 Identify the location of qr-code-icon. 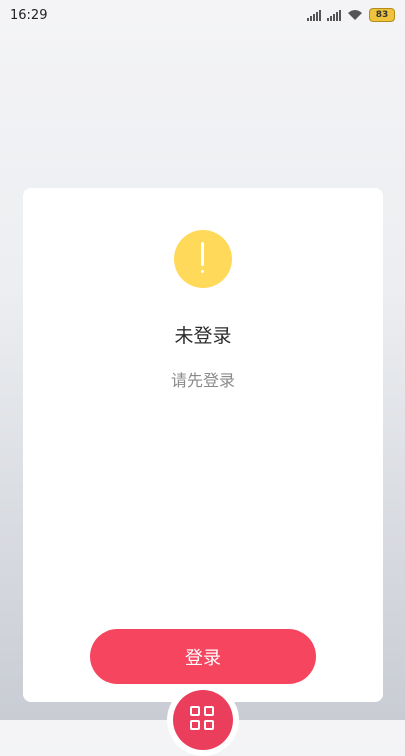
(203, 720).